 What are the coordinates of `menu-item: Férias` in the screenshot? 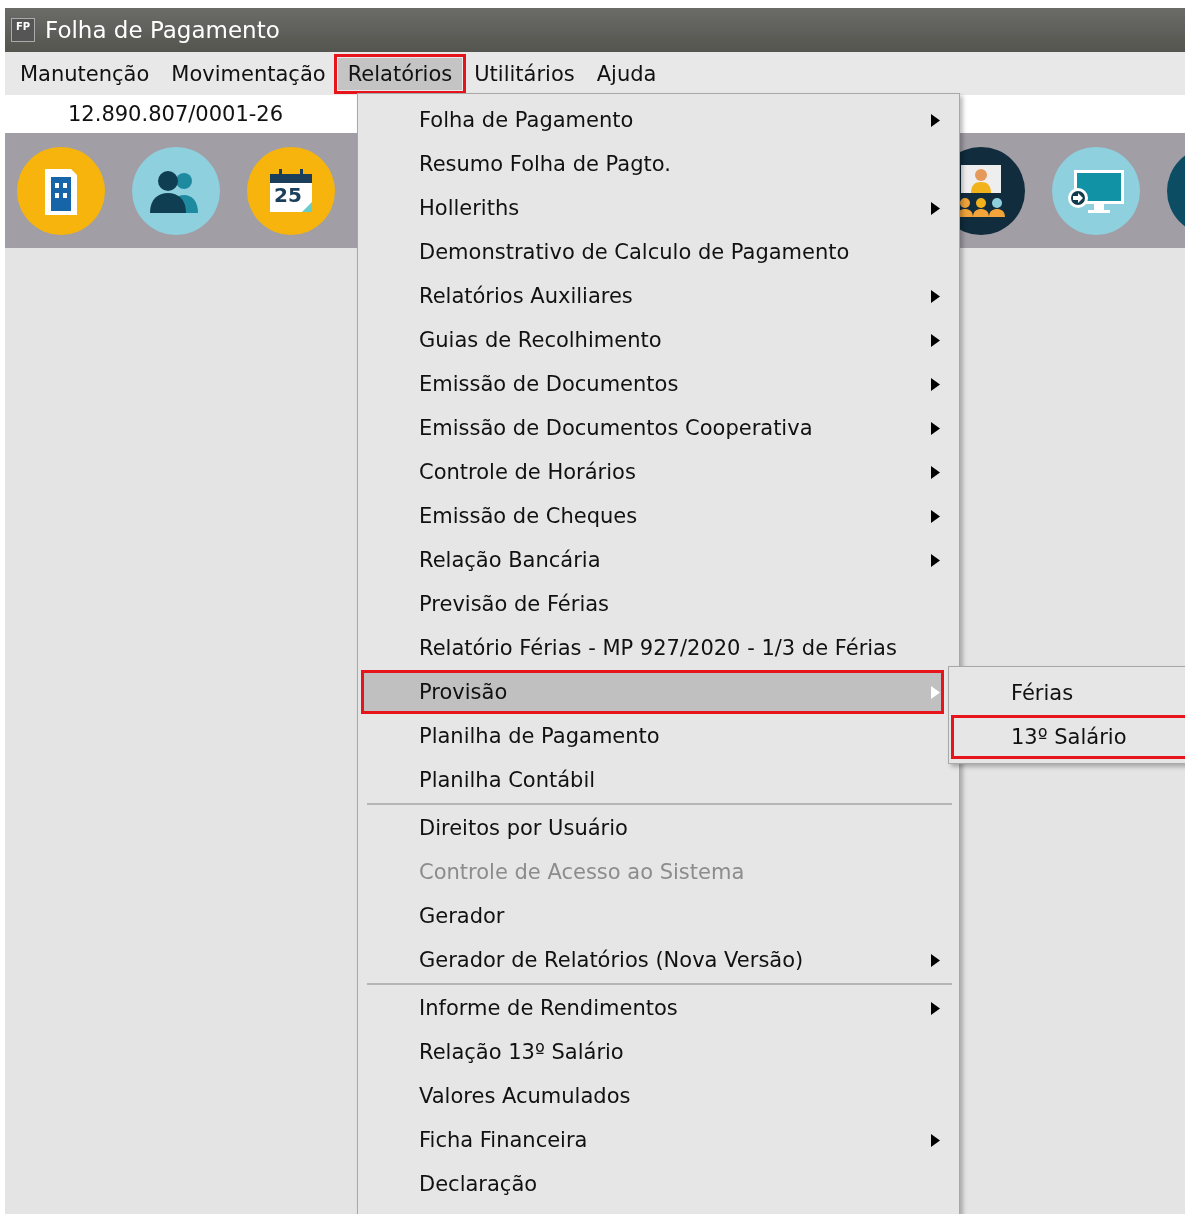 It's located at (1068, 693).